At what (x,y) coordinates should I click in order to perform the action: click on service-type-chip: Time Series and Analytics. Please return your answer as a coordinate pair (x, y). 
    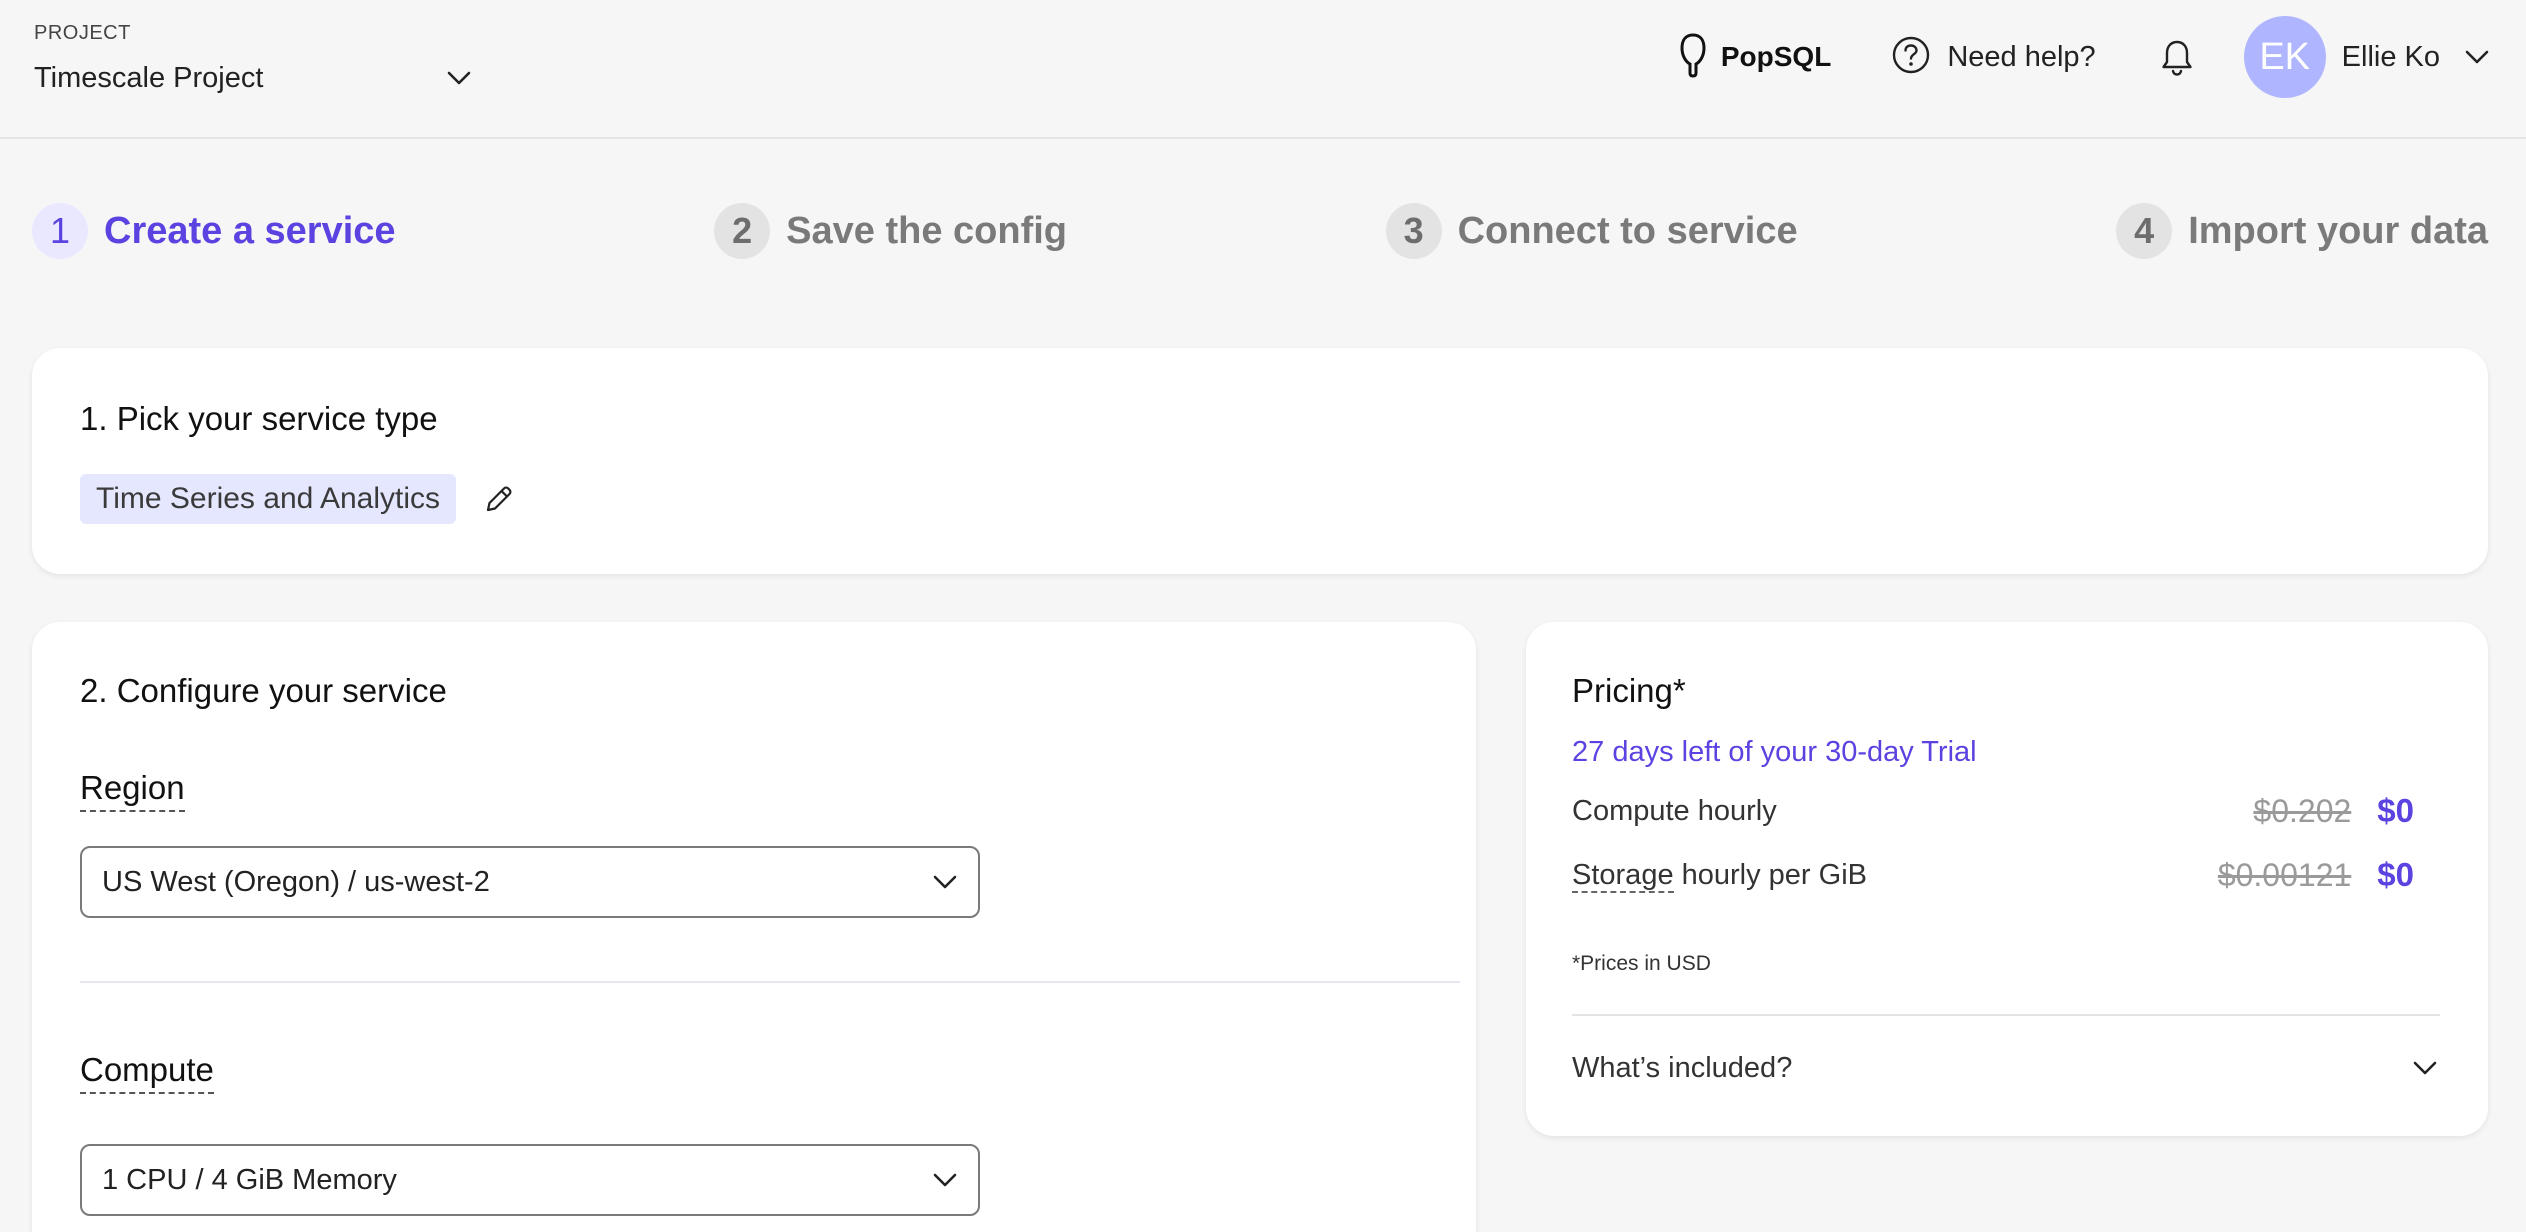
    Looking at the image, I should click on (268, 499).